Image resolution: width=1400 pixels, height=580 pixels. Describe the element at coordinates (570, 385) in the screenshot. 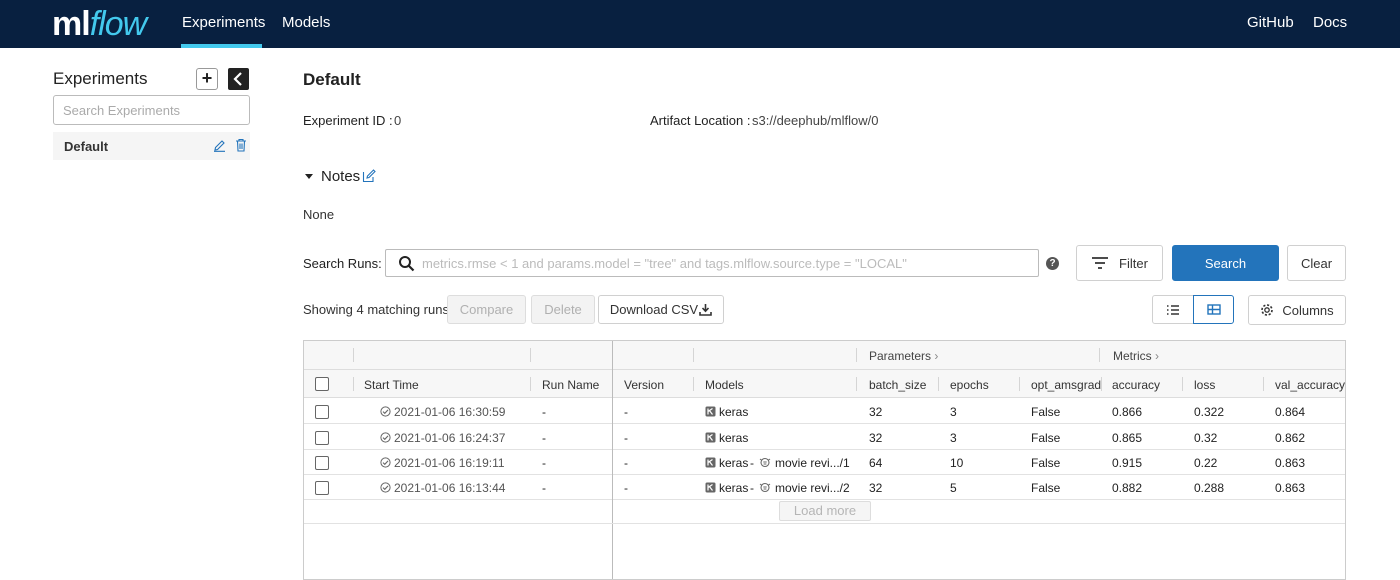

I see `header-run-name: Run Name` at that location.